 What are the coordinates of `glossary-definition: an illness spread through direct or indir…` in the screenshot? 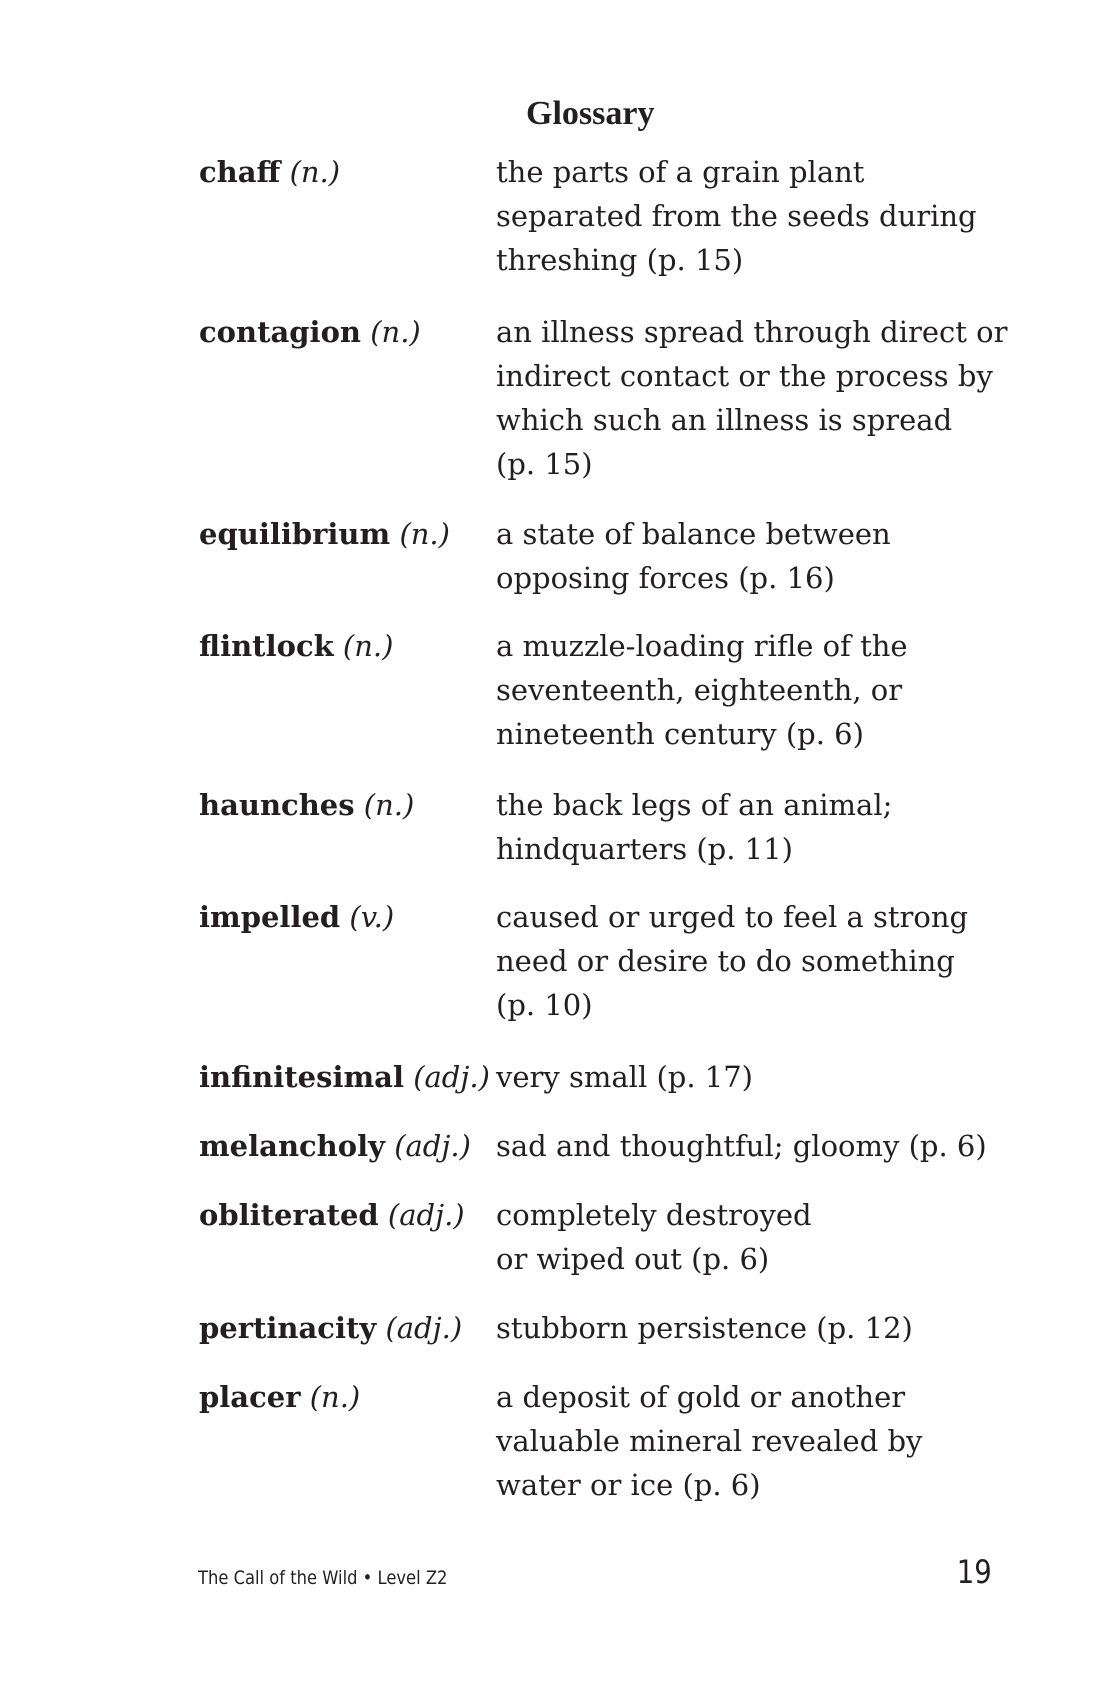 It's located at (776, 398).